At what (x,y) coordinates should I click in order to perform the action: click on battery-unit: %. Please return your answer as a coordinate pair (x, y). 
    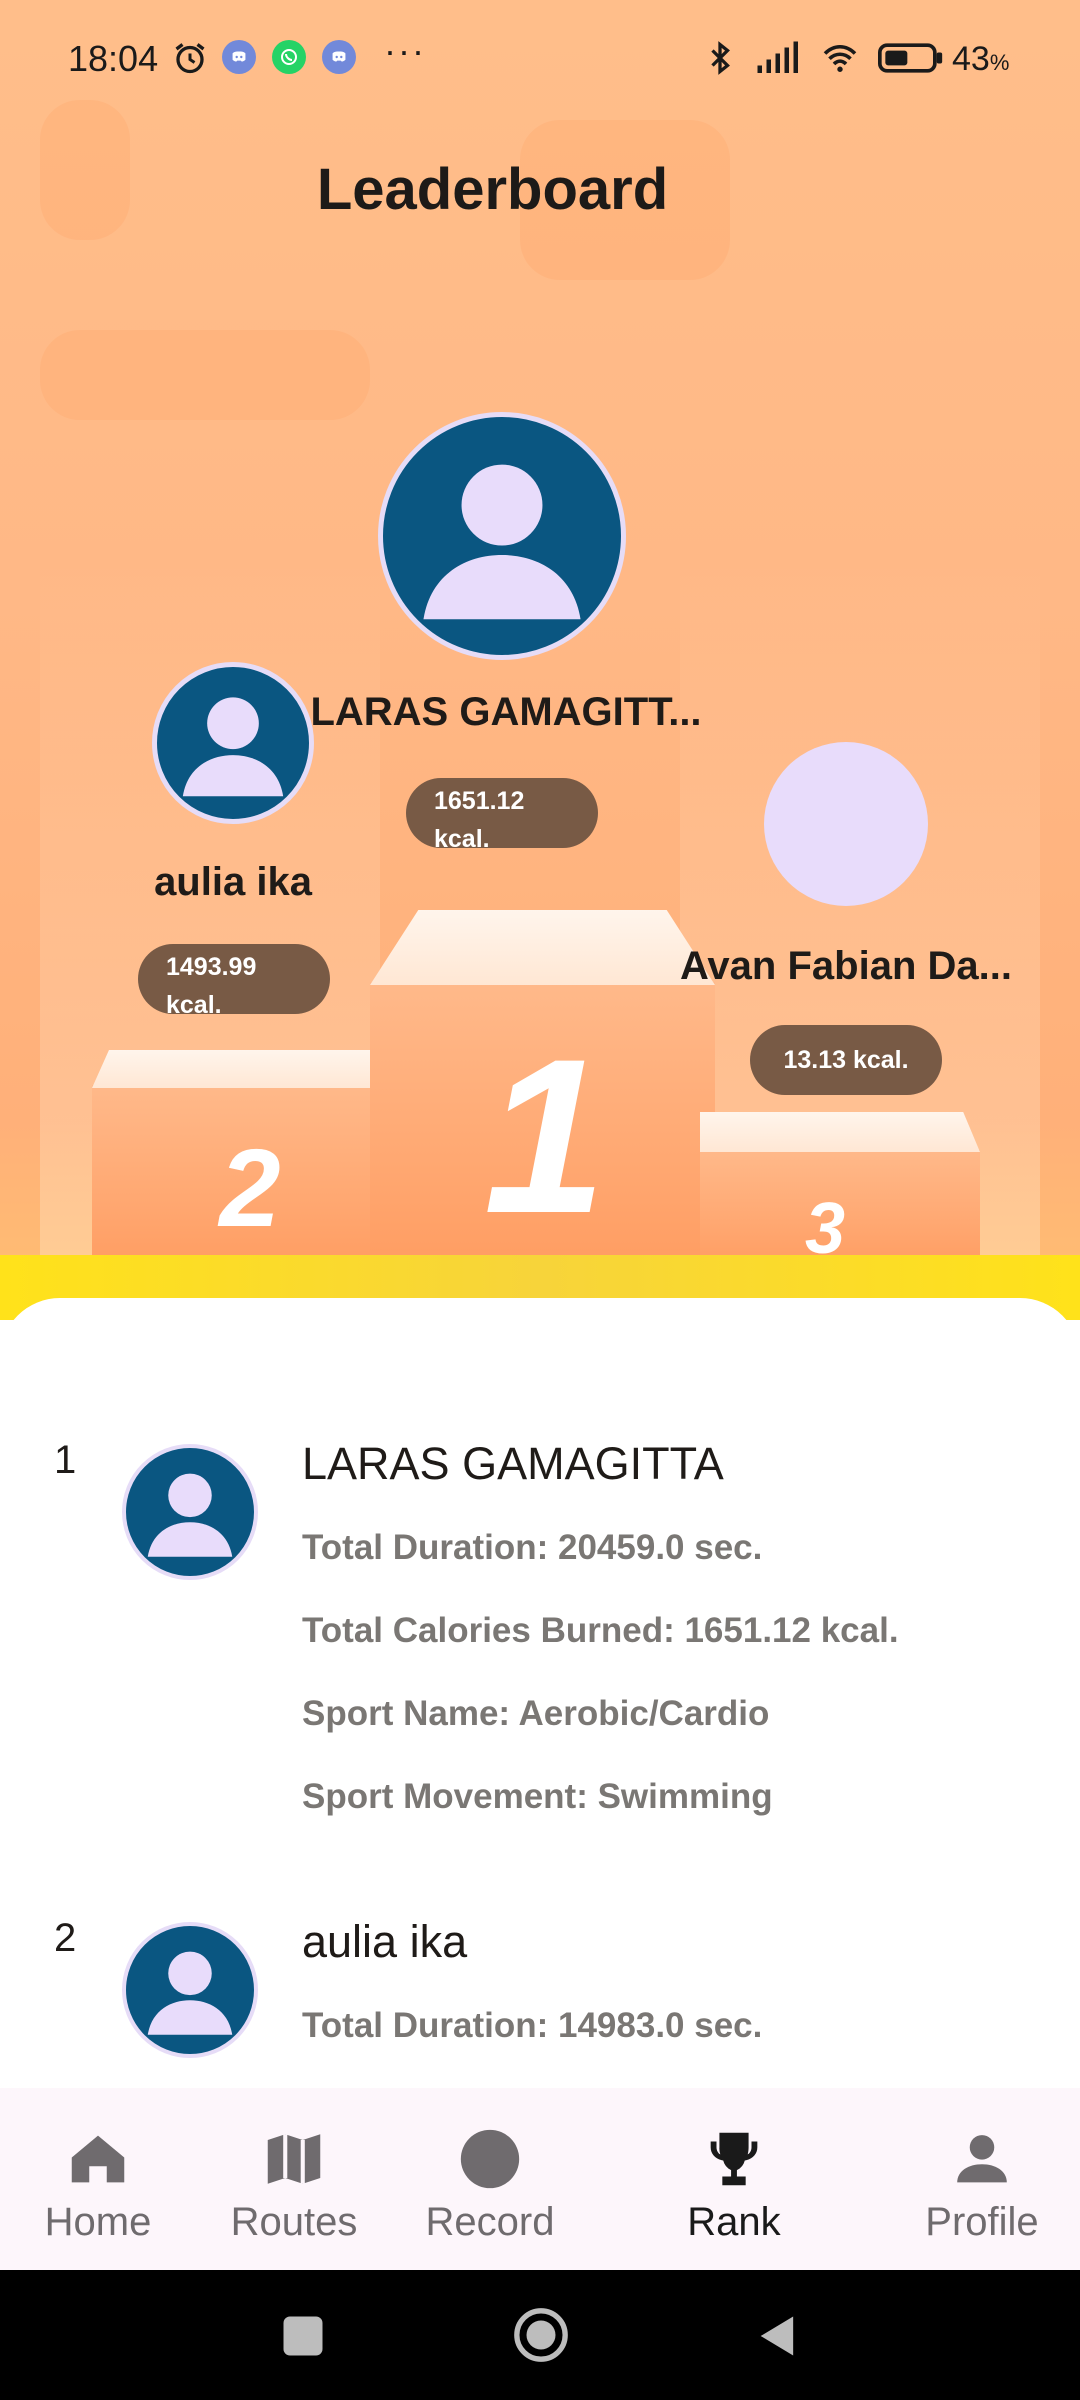
    Looking at the image, I should click on (999, 62).